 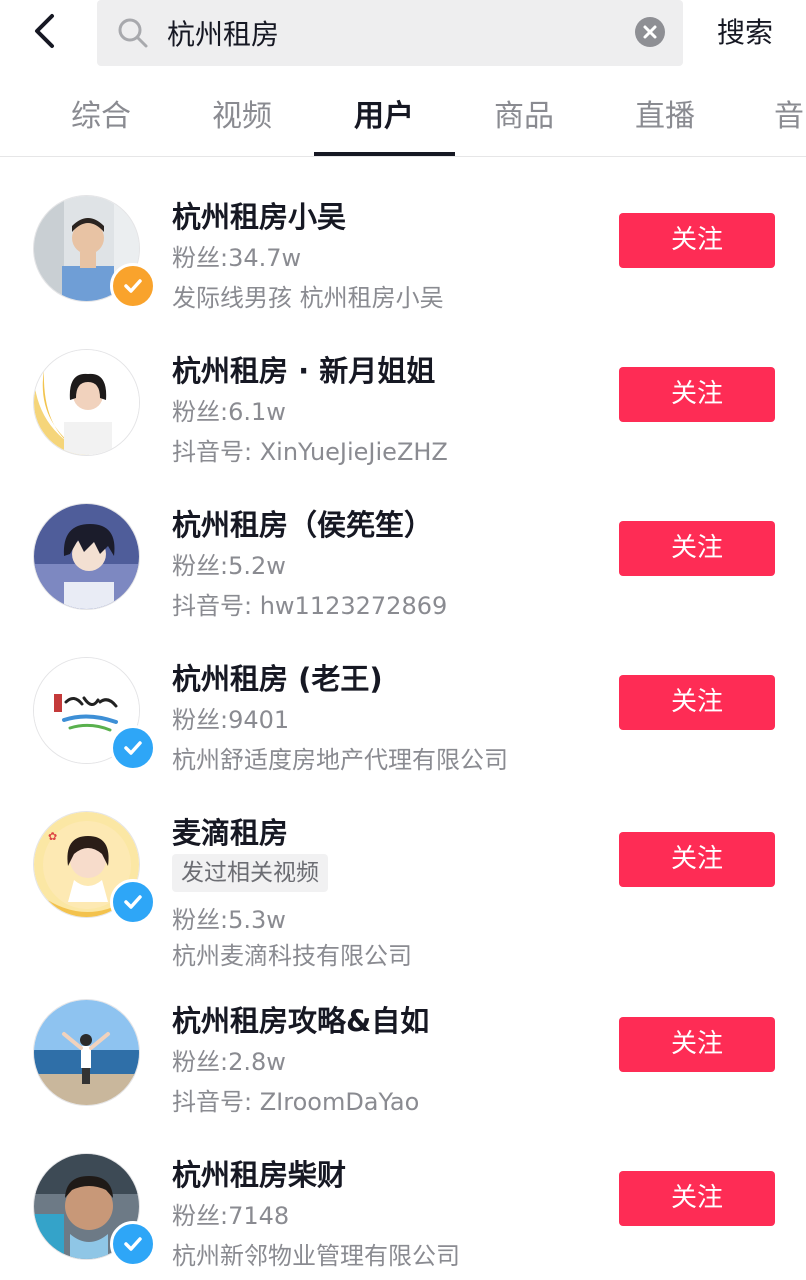 I want to click on back-button, so click(x=45, y=31).